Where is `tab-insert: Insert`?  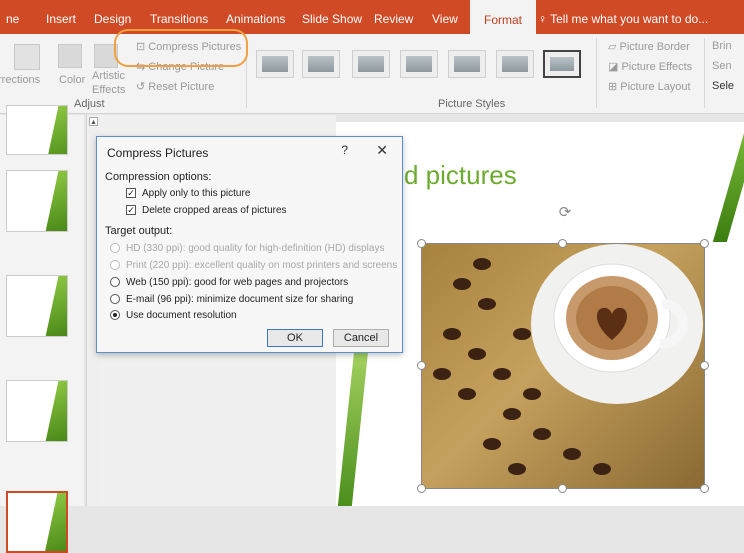
tab-insert: Insert is located at coordinates (61, 17).